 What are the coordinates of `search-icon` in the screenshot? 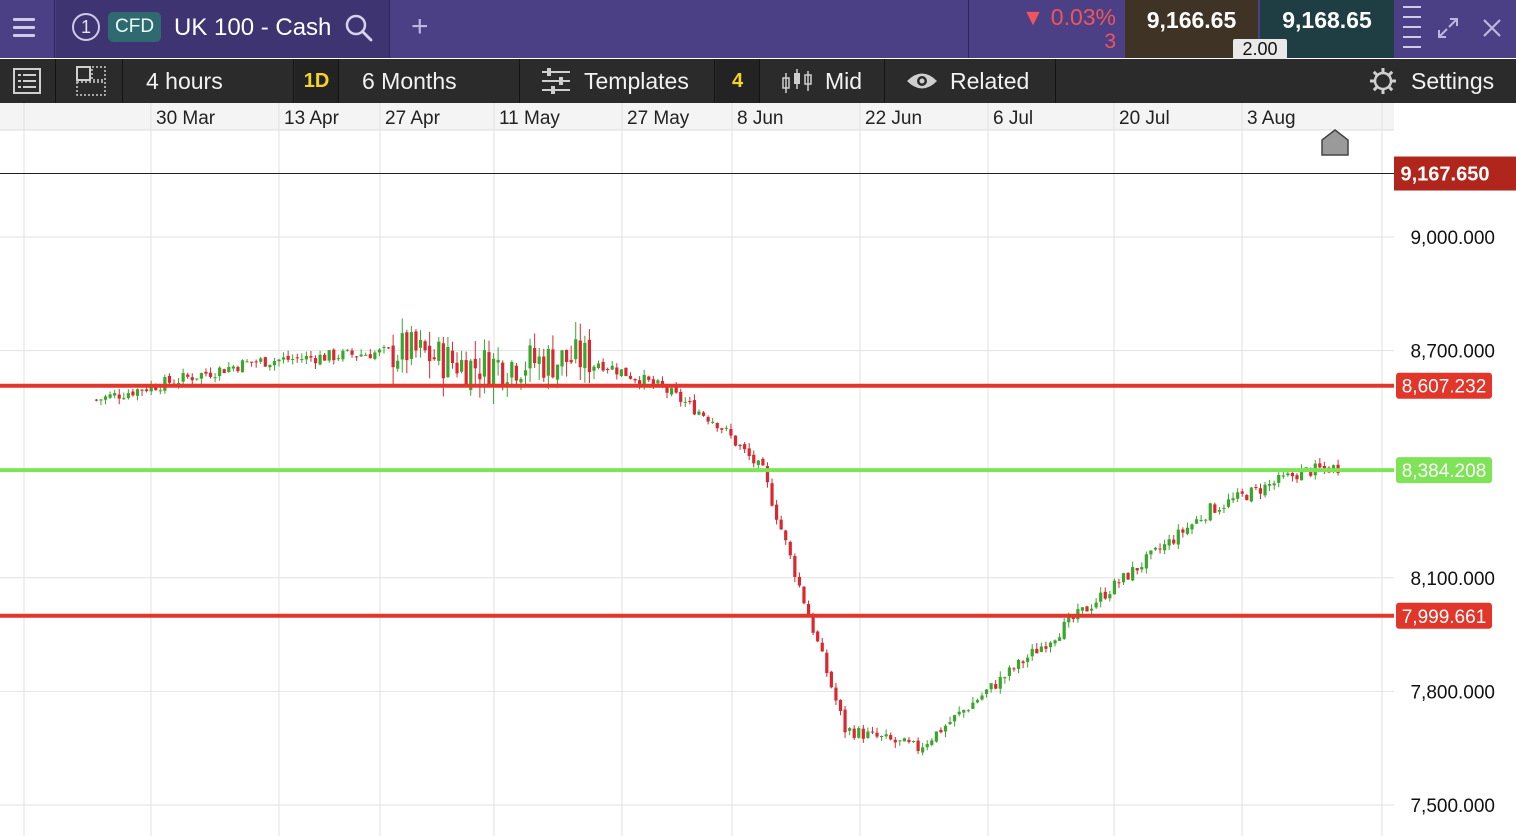 It's located at (359, 28).